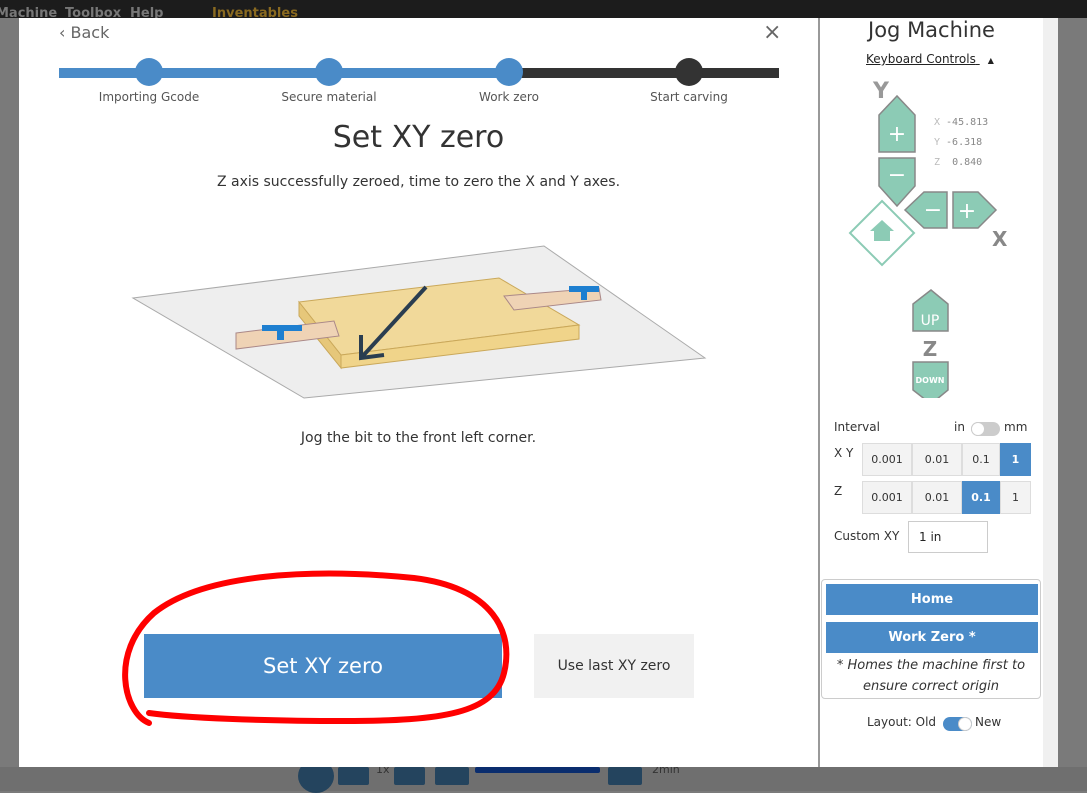 Image resolution: width=1087 pixels, height=793 pixels. What do you see at coordinates (981, 459) in the screenshot?
I see `xy-interval-option: 0.1` at bounding box center [981, 459].